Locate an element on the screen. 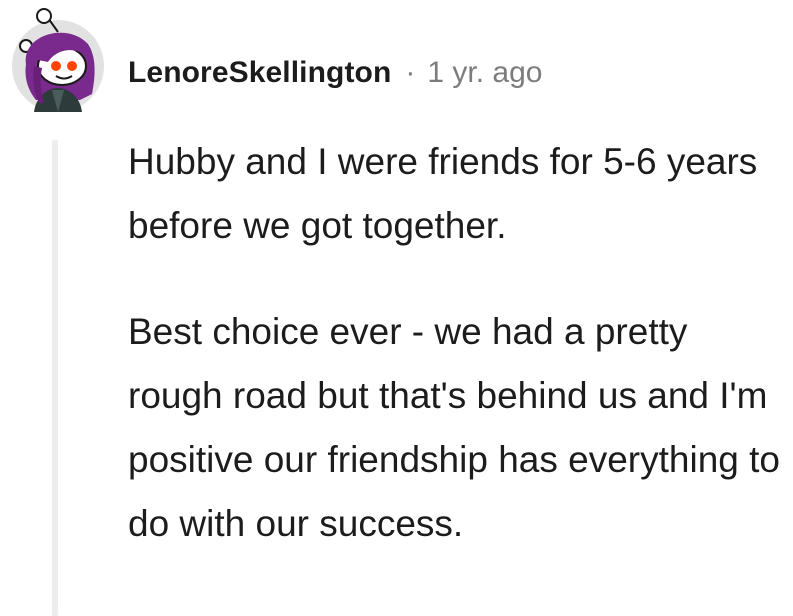 This screenshot has width=793, height=616. comment-header: LenoreSkellington · 1 yr. ago is located at coordinates (335, 73).